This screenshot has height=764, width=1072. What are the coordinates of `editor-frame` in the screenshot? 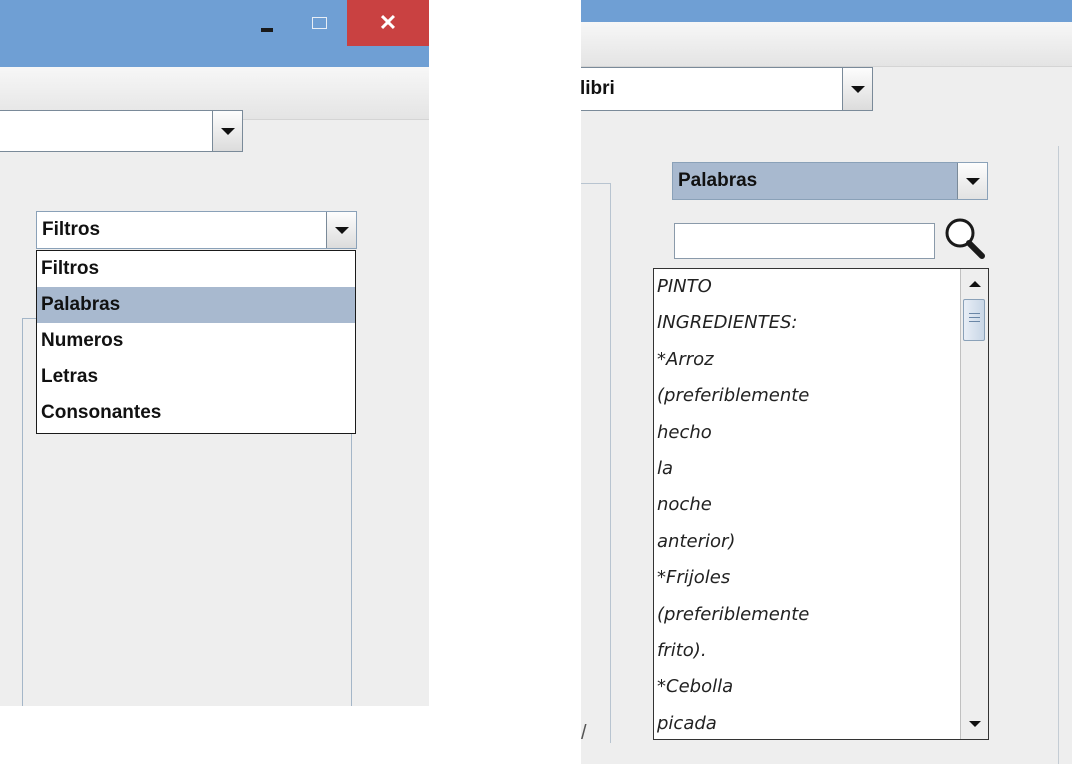 It's located at (596, 463).